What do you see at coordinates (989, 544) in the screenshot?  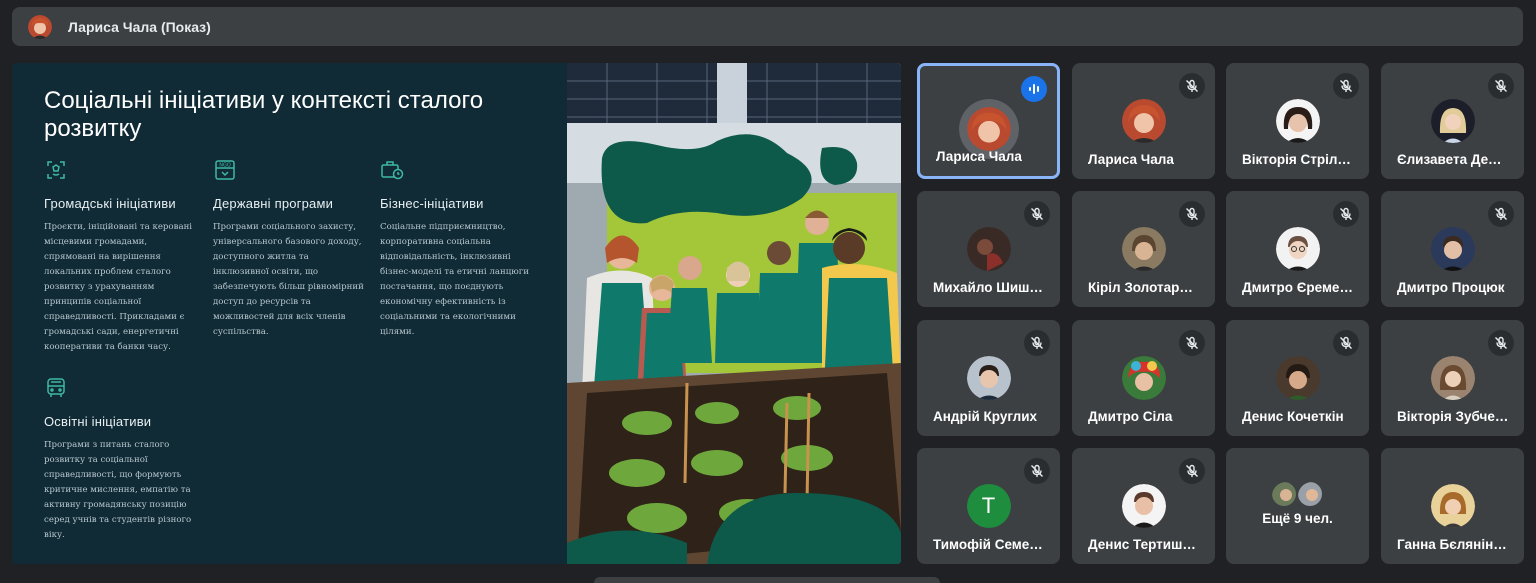 I see `participant-name: Тимофій Семенюк` at bounding box center [989, 544].